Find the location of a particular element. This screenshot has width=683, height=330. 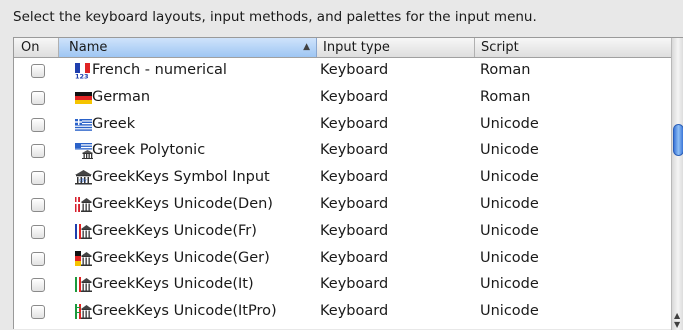

greece-flag-icon is located at coordinates (83, 124).